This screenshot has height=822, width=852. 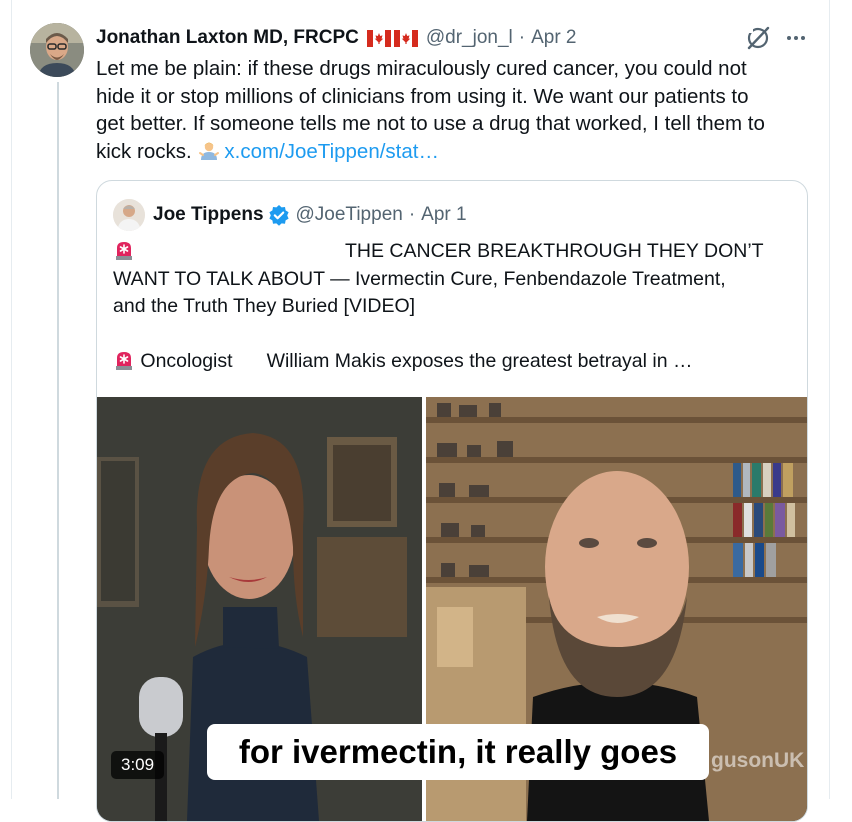 What do you see at coordinates (443, 215) in the screenshot?
I see `quote-date: Apr 1` at bounding box center [443, 215].